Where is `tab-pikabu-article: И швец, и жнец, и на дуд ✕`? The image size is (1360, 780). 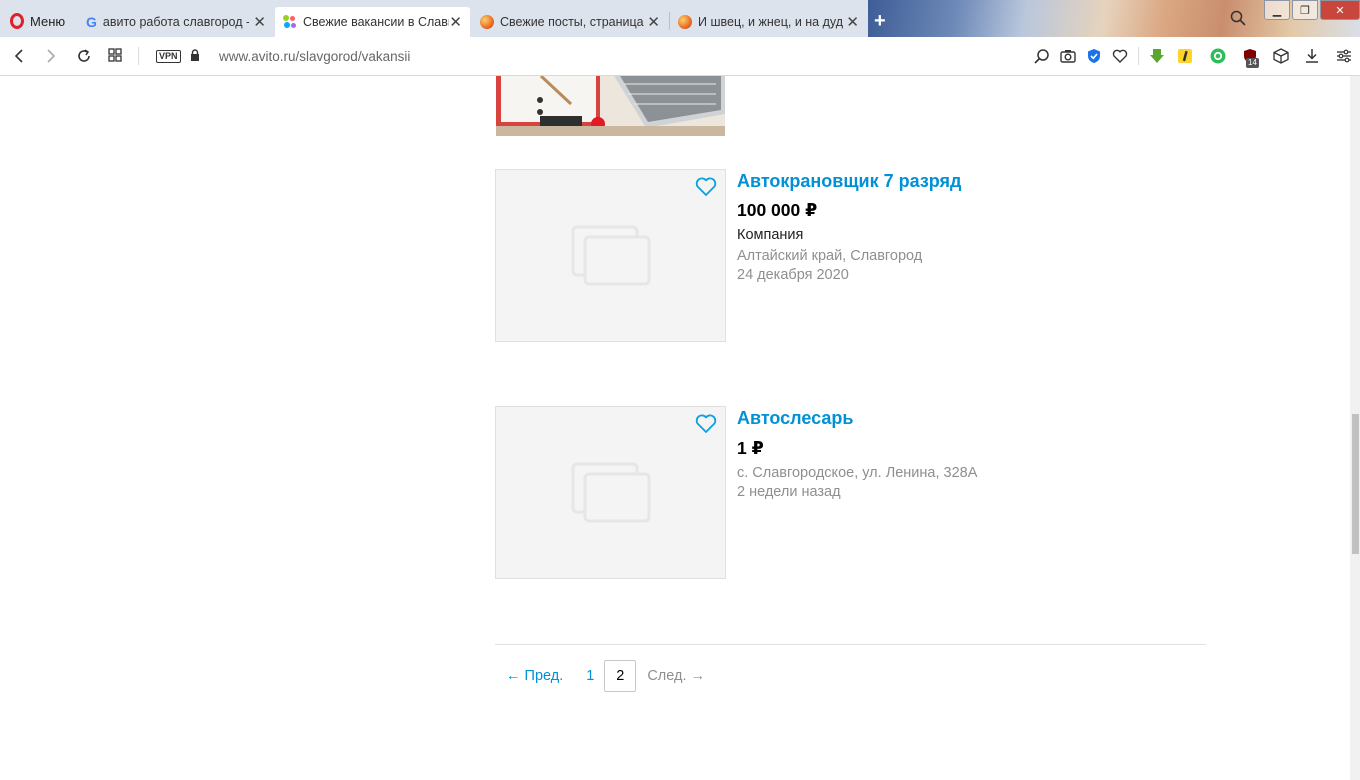 tab-pikabu-article: И швец, и жнец, и на дуд ✕ is located at coordinates (768, 22).